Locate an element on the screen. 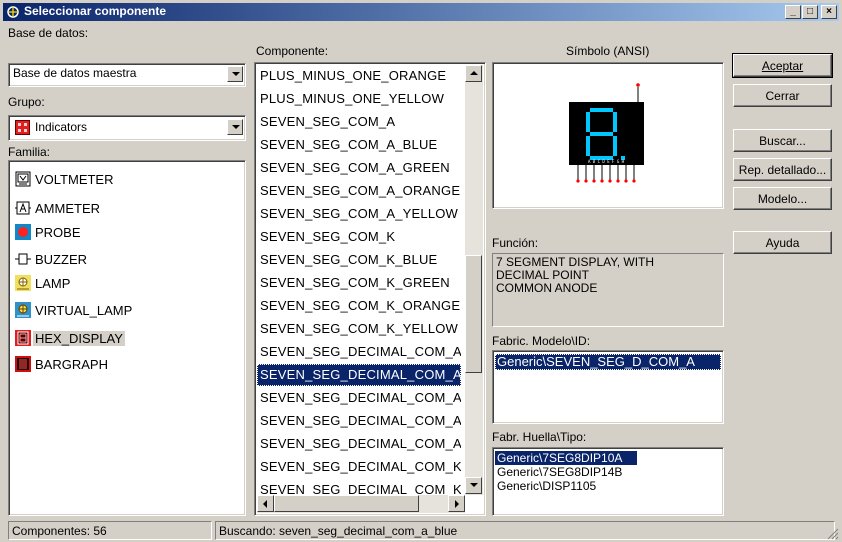  family-label-text: AMMETER is located at coordinates (67, 208).